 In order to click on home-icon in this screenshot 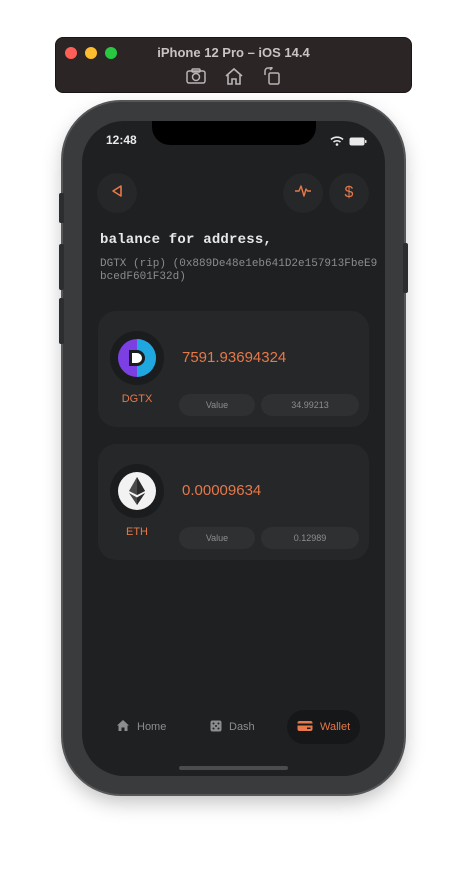, I will do `click(234, 76)`.